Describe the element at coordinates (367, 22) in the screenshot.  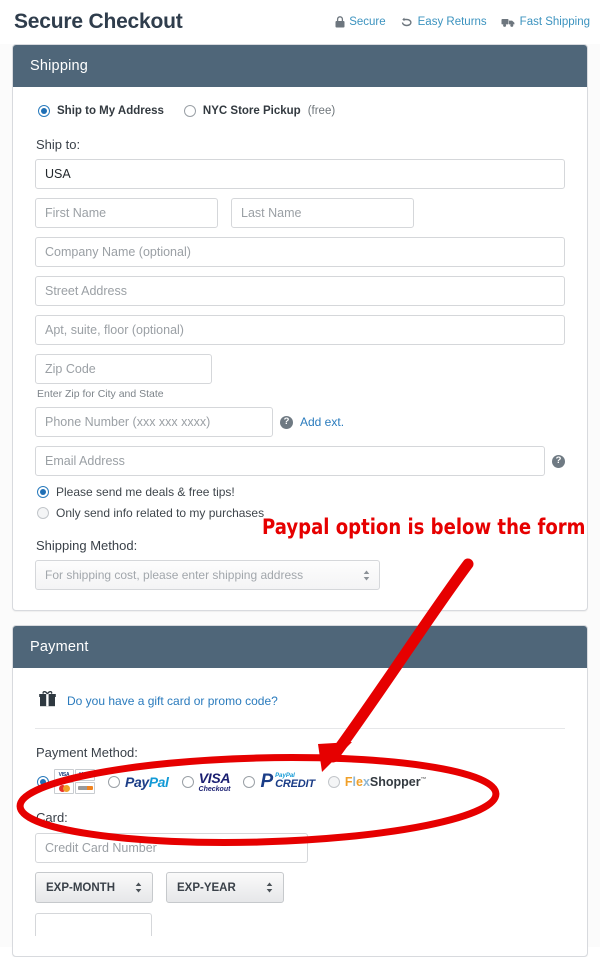
I see `badge-secure-label: Secure` at that location.